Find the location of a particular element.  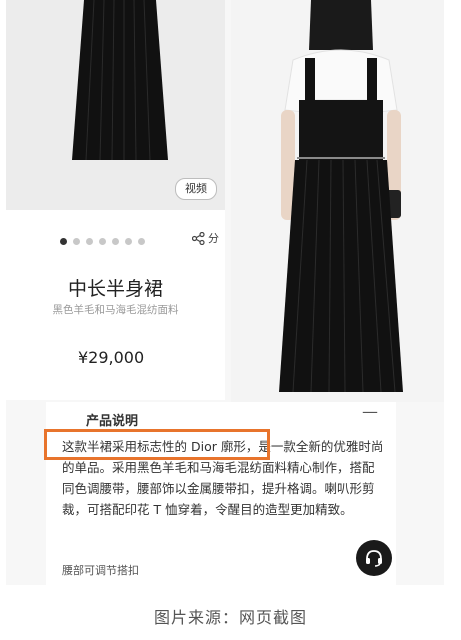

description-heading: 产品说明 is located at coordinates (112, 419).